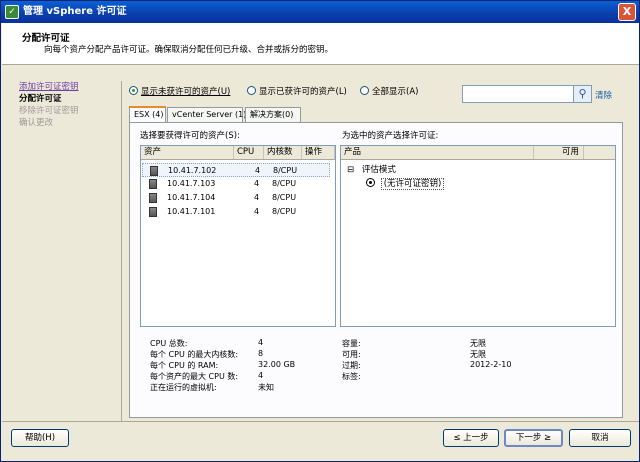 This screenshot has height=462, width=640. What do you see at coordinates (121, 251) in the screenshot?
I see `steps-divider` at bounding box center [121, 251].